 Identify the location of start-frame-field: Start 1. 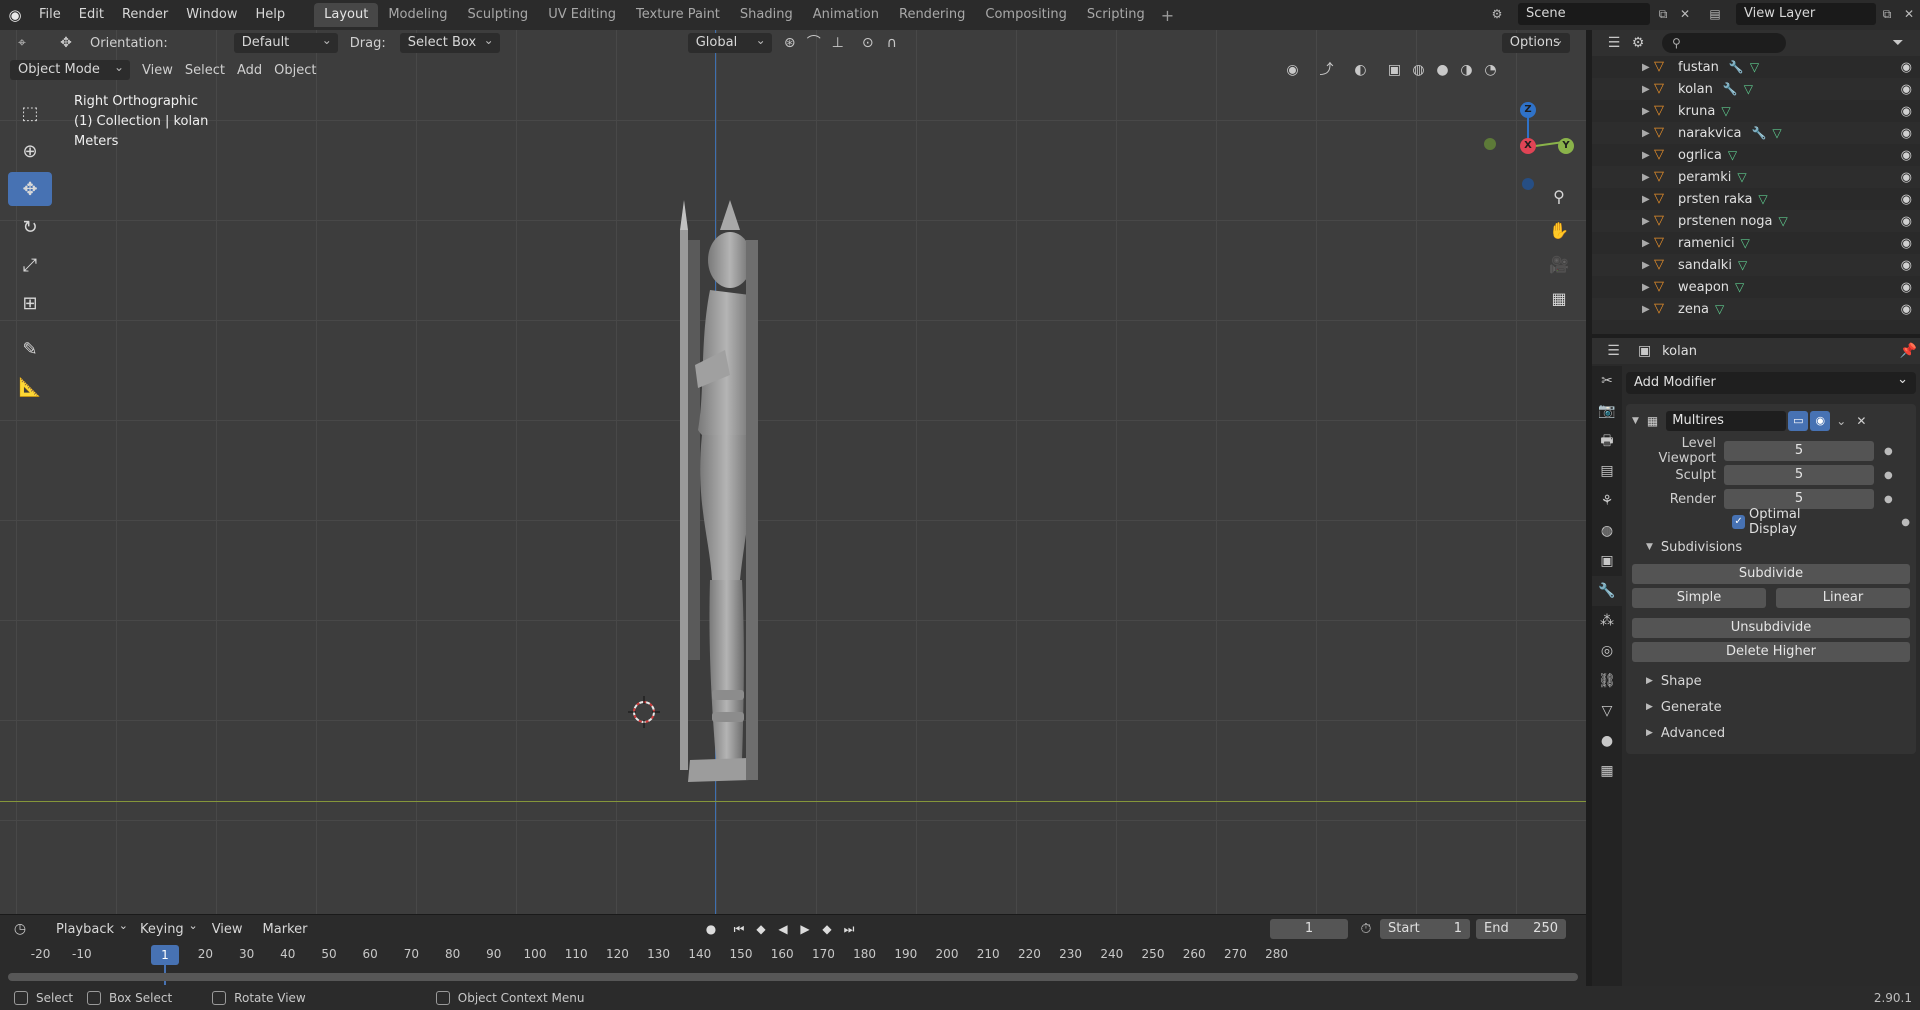
(1425, 929).